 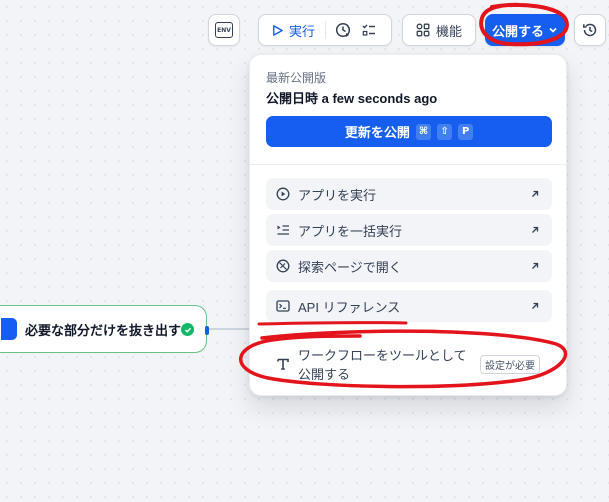 I want to click on batch-run-item: アプリを一括実行, so click(x=409, y=230).